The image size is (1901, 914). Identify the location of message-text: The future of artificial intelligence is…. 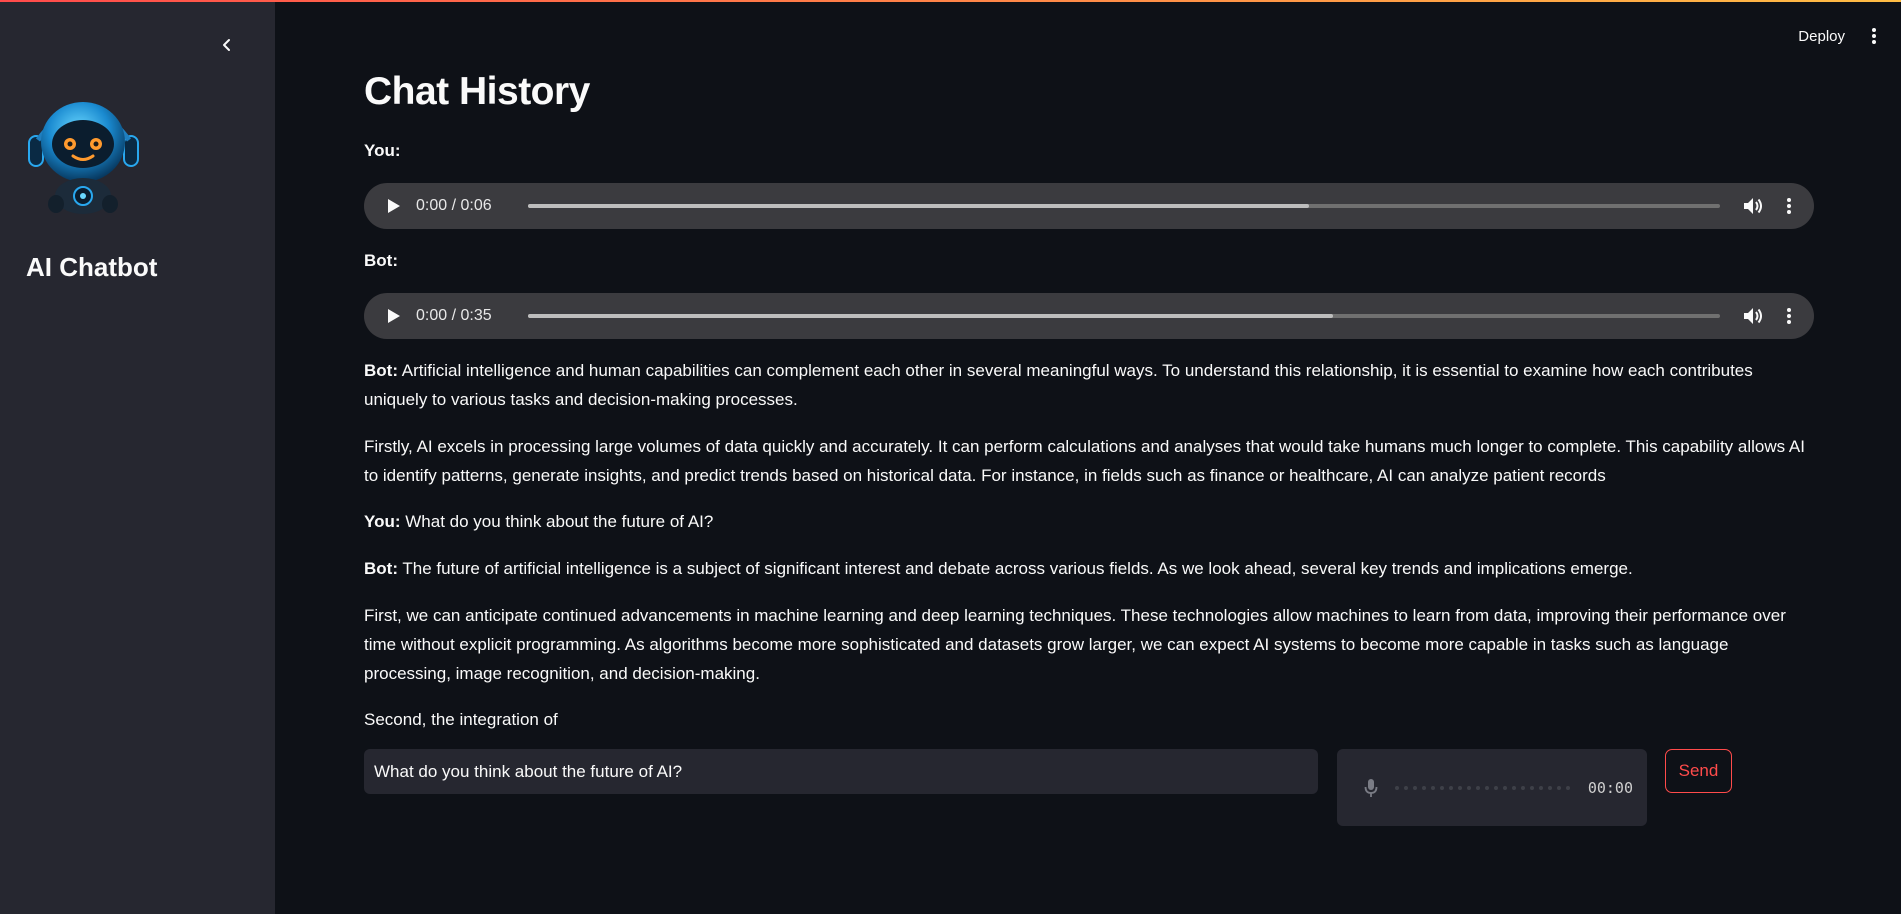
(1015, 568).